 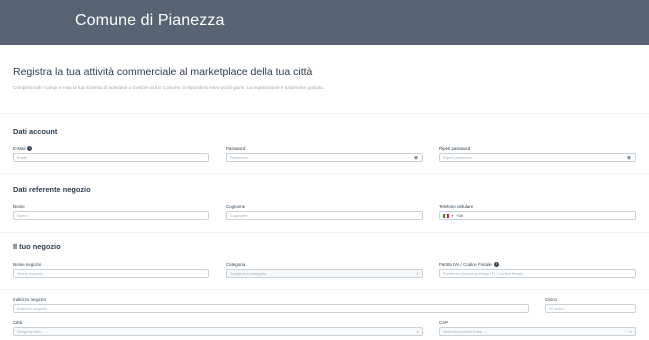 I want to click on last-name-input: Cognome, so click(x=324, y=215).